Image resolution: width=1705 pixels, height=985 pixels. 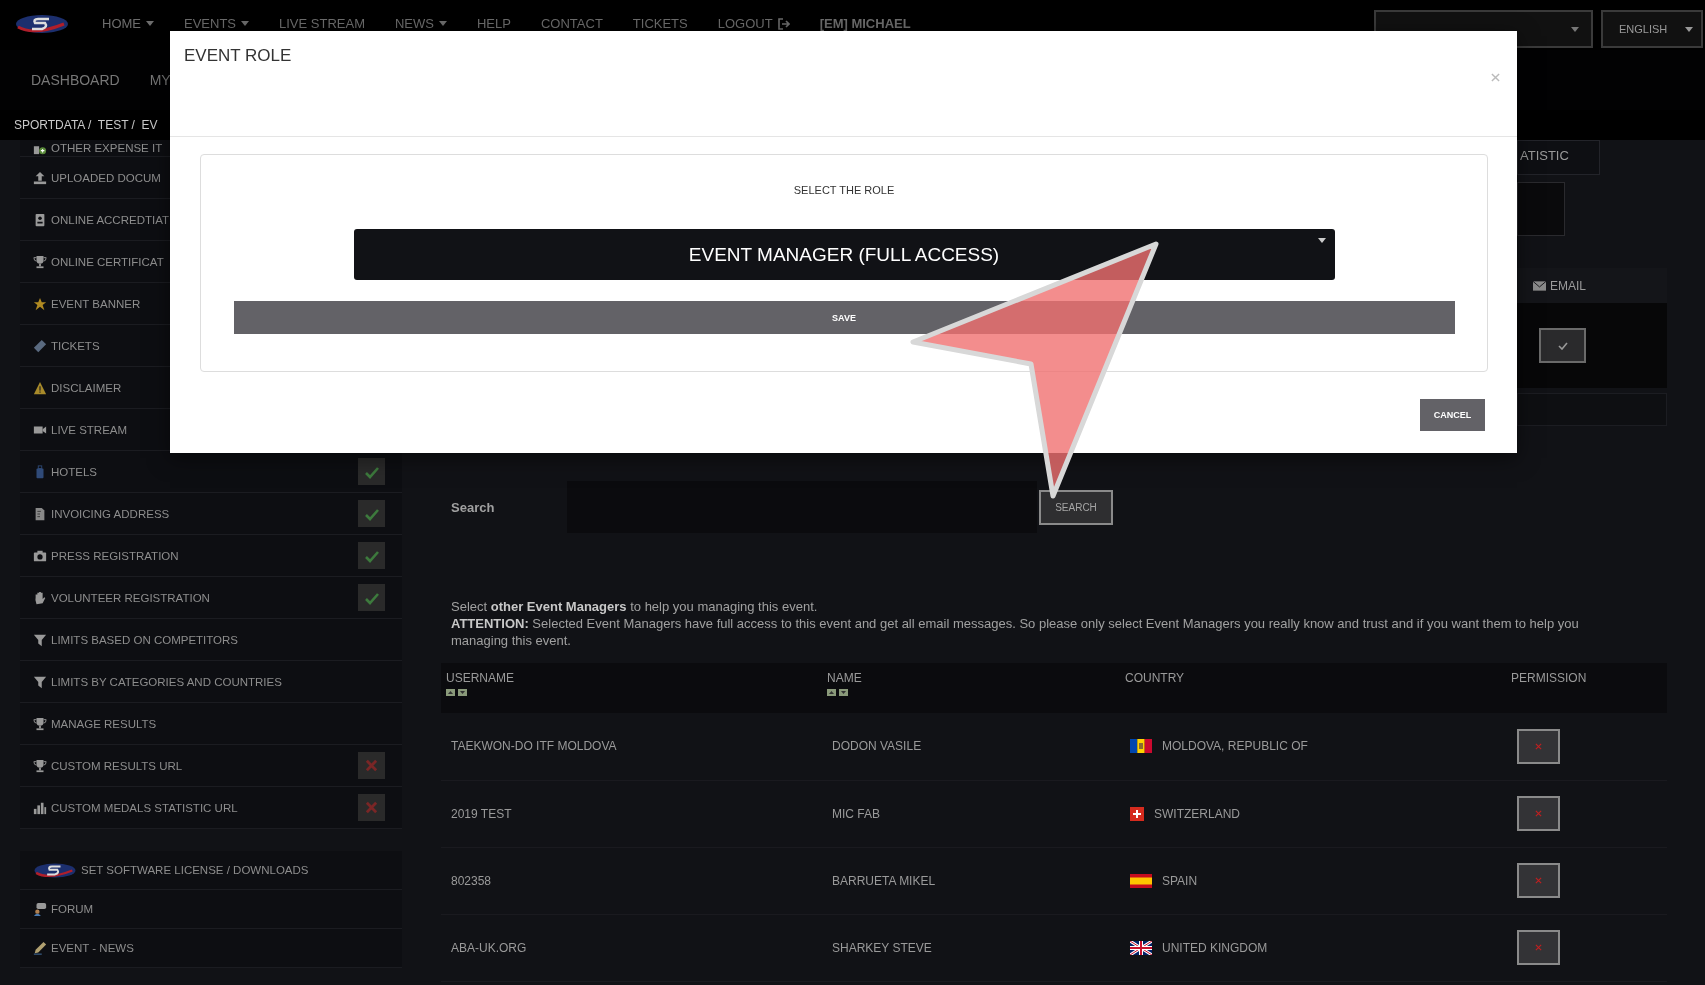 I want to click on sidebar-item: VOLUNTEER REGISTRATION, so click(x=211, y=598).